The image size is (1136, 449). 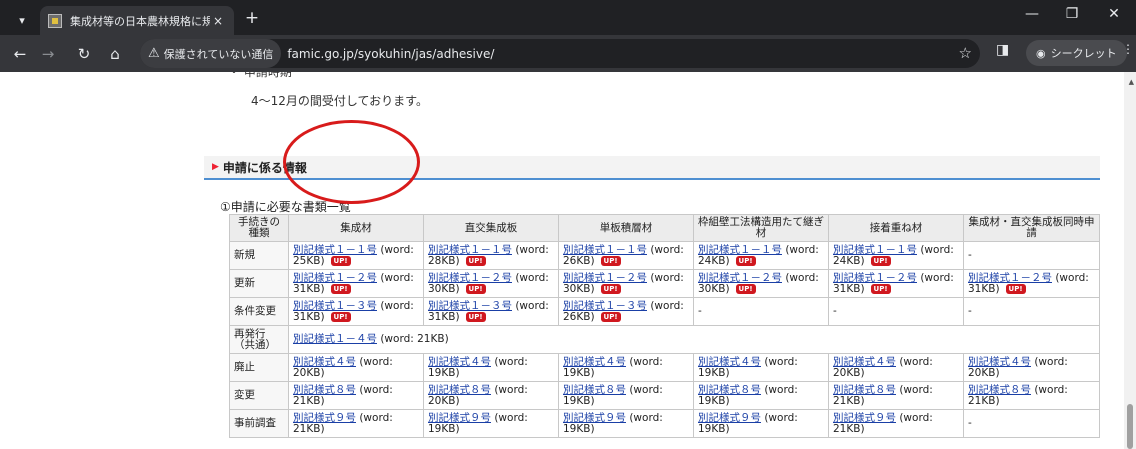 What do you see at coordinates (1002, 50) in the screenshot?
I see `side-panel-icon: ◨` at bounding box center [1002, 50].